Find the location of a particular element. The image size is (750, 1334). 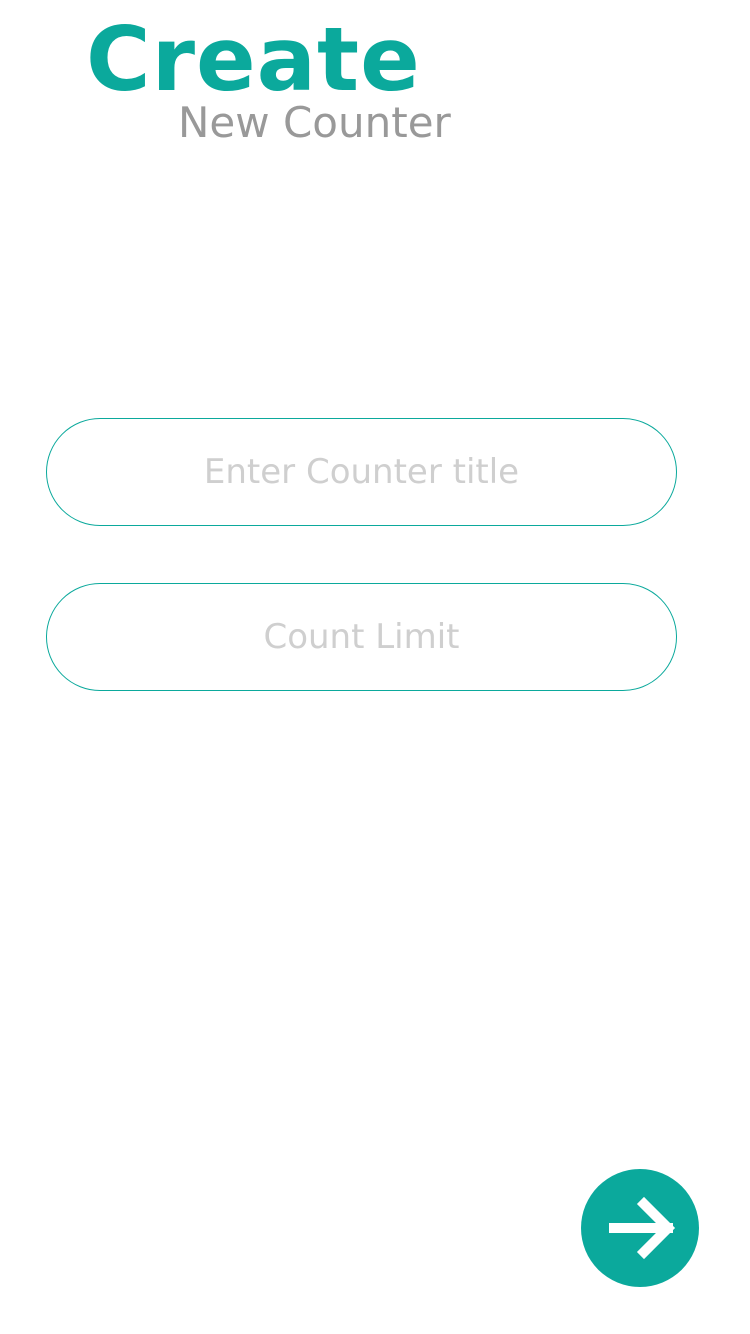

next-button is located at coordinates (640, 1228).